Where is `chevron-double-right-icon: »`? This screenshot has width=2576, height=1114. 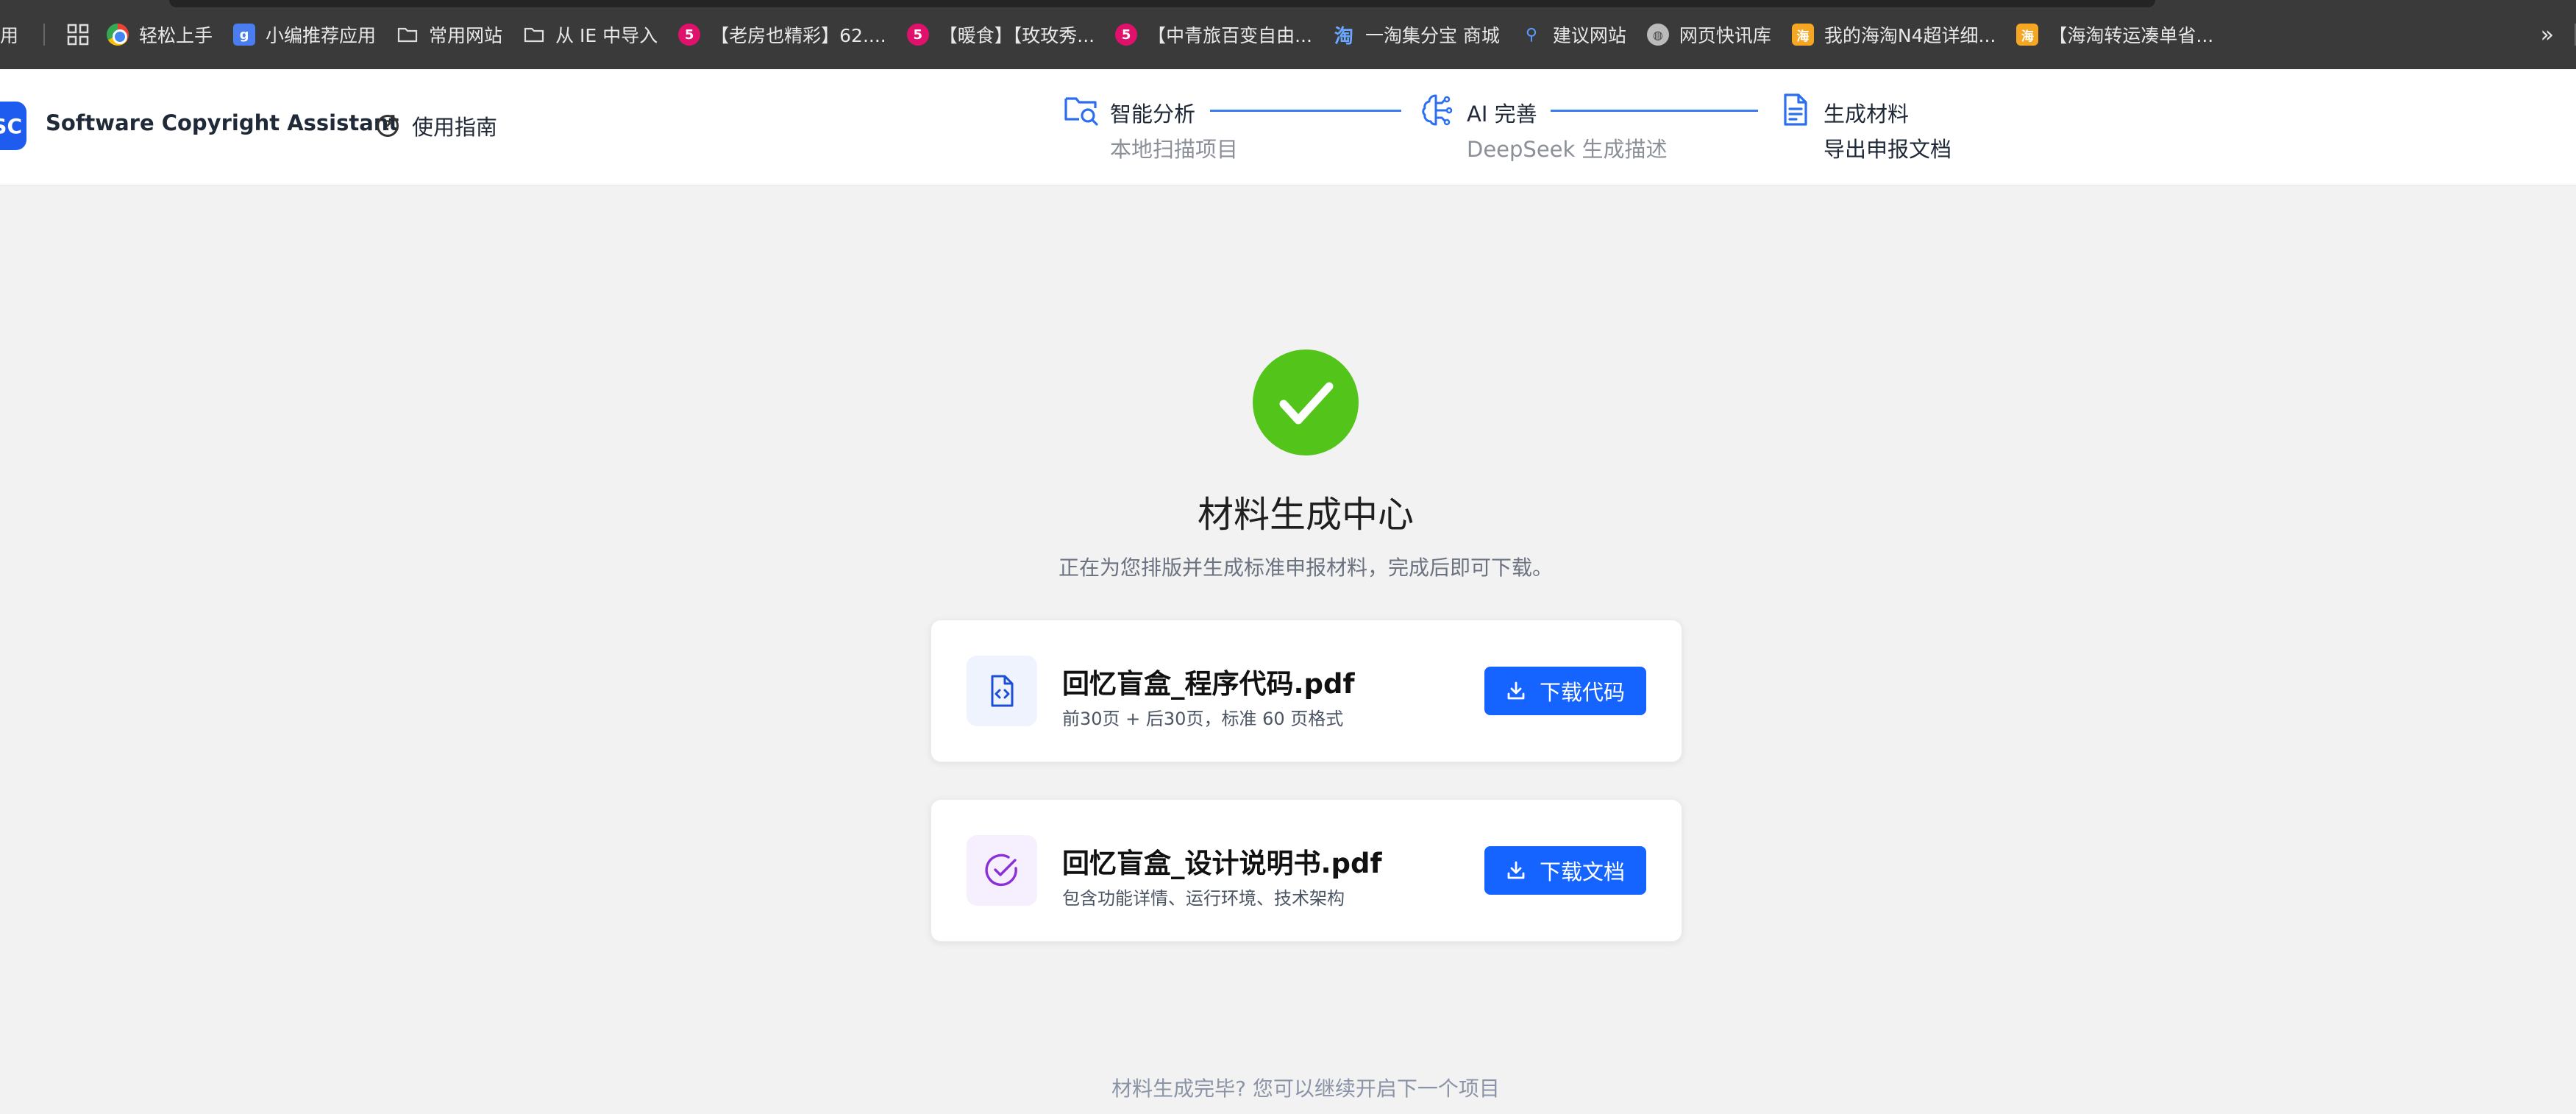 chevron-double-right-icon: » is located at coordinates (2547, 34).